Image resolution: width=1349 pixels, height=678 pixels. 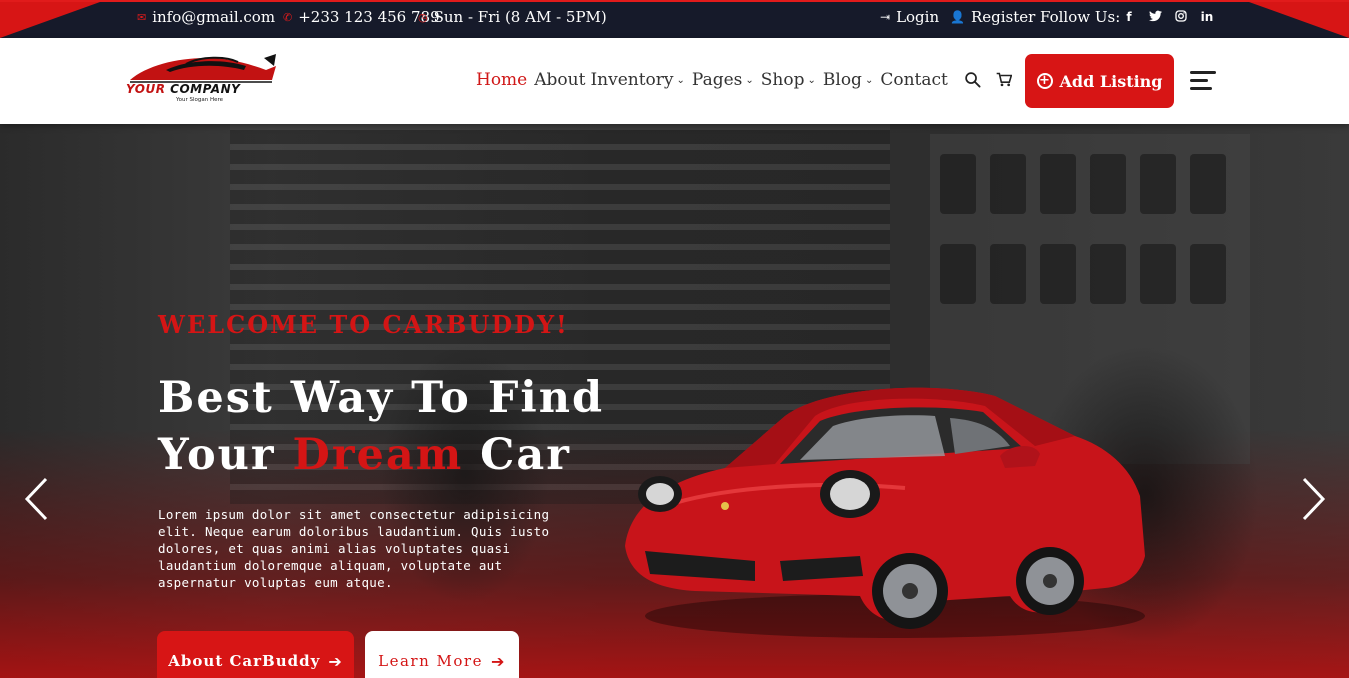 I want to click on hero-title-word-your: Your, so click(x=225, y=455).